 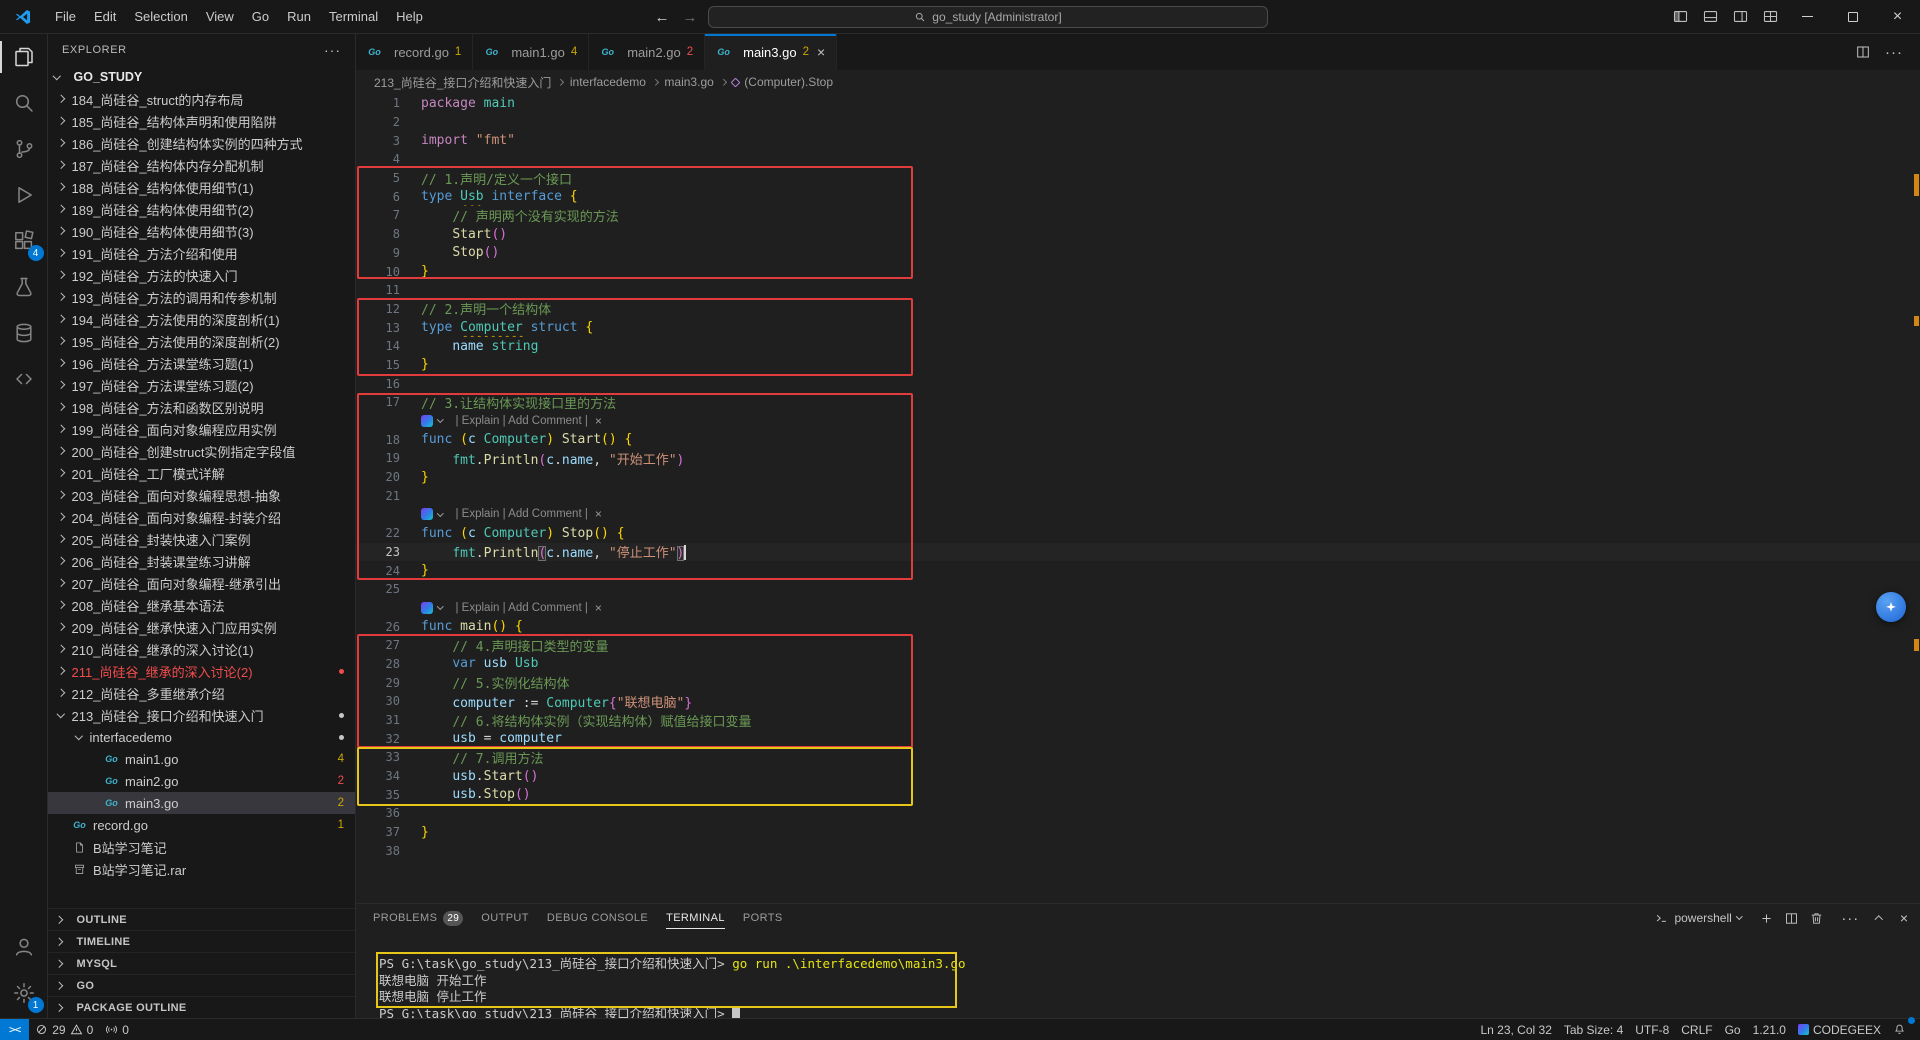 I want to click on code-line-3: 3 import "fmt", so click(x=1138, y=140).